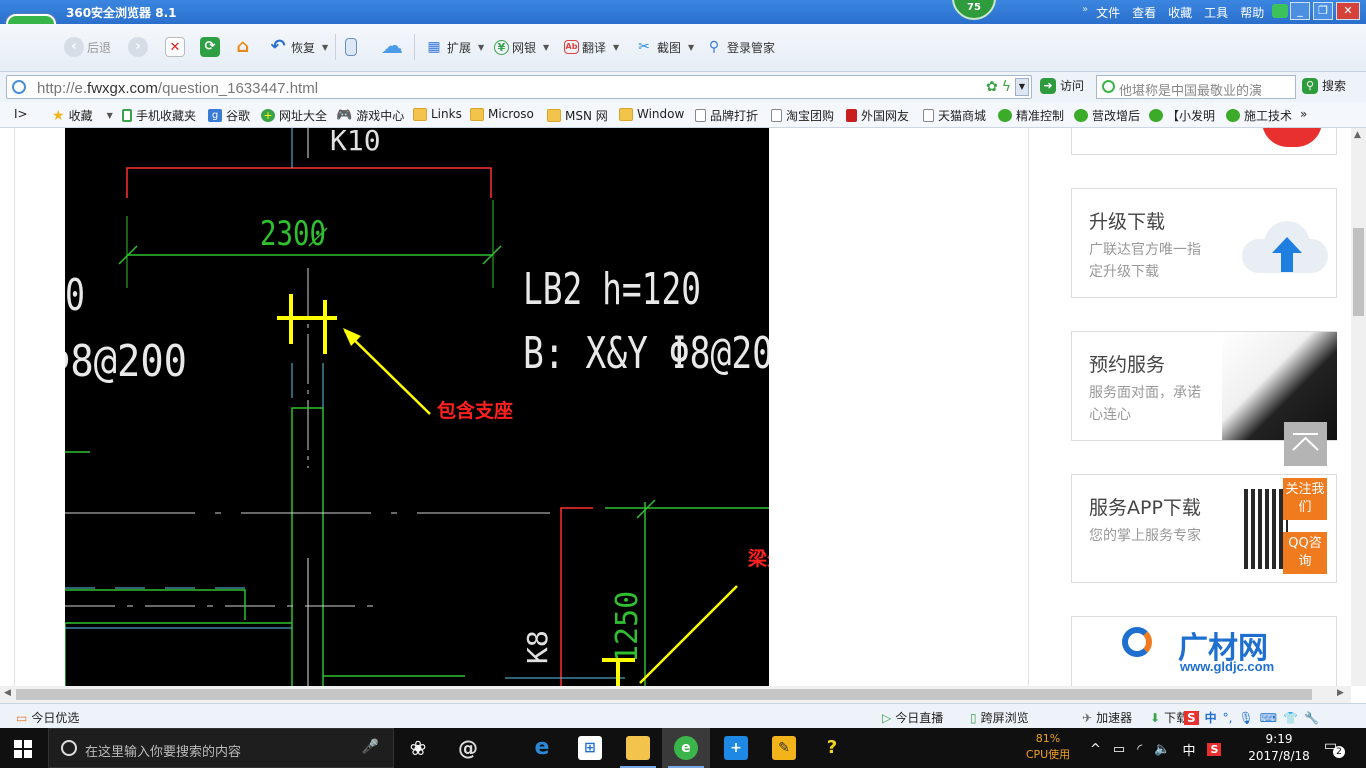 Image resolution: width=1366 pixels, height=768 pixels. I want to click on task-view-app: ❀, so click(418, 748).